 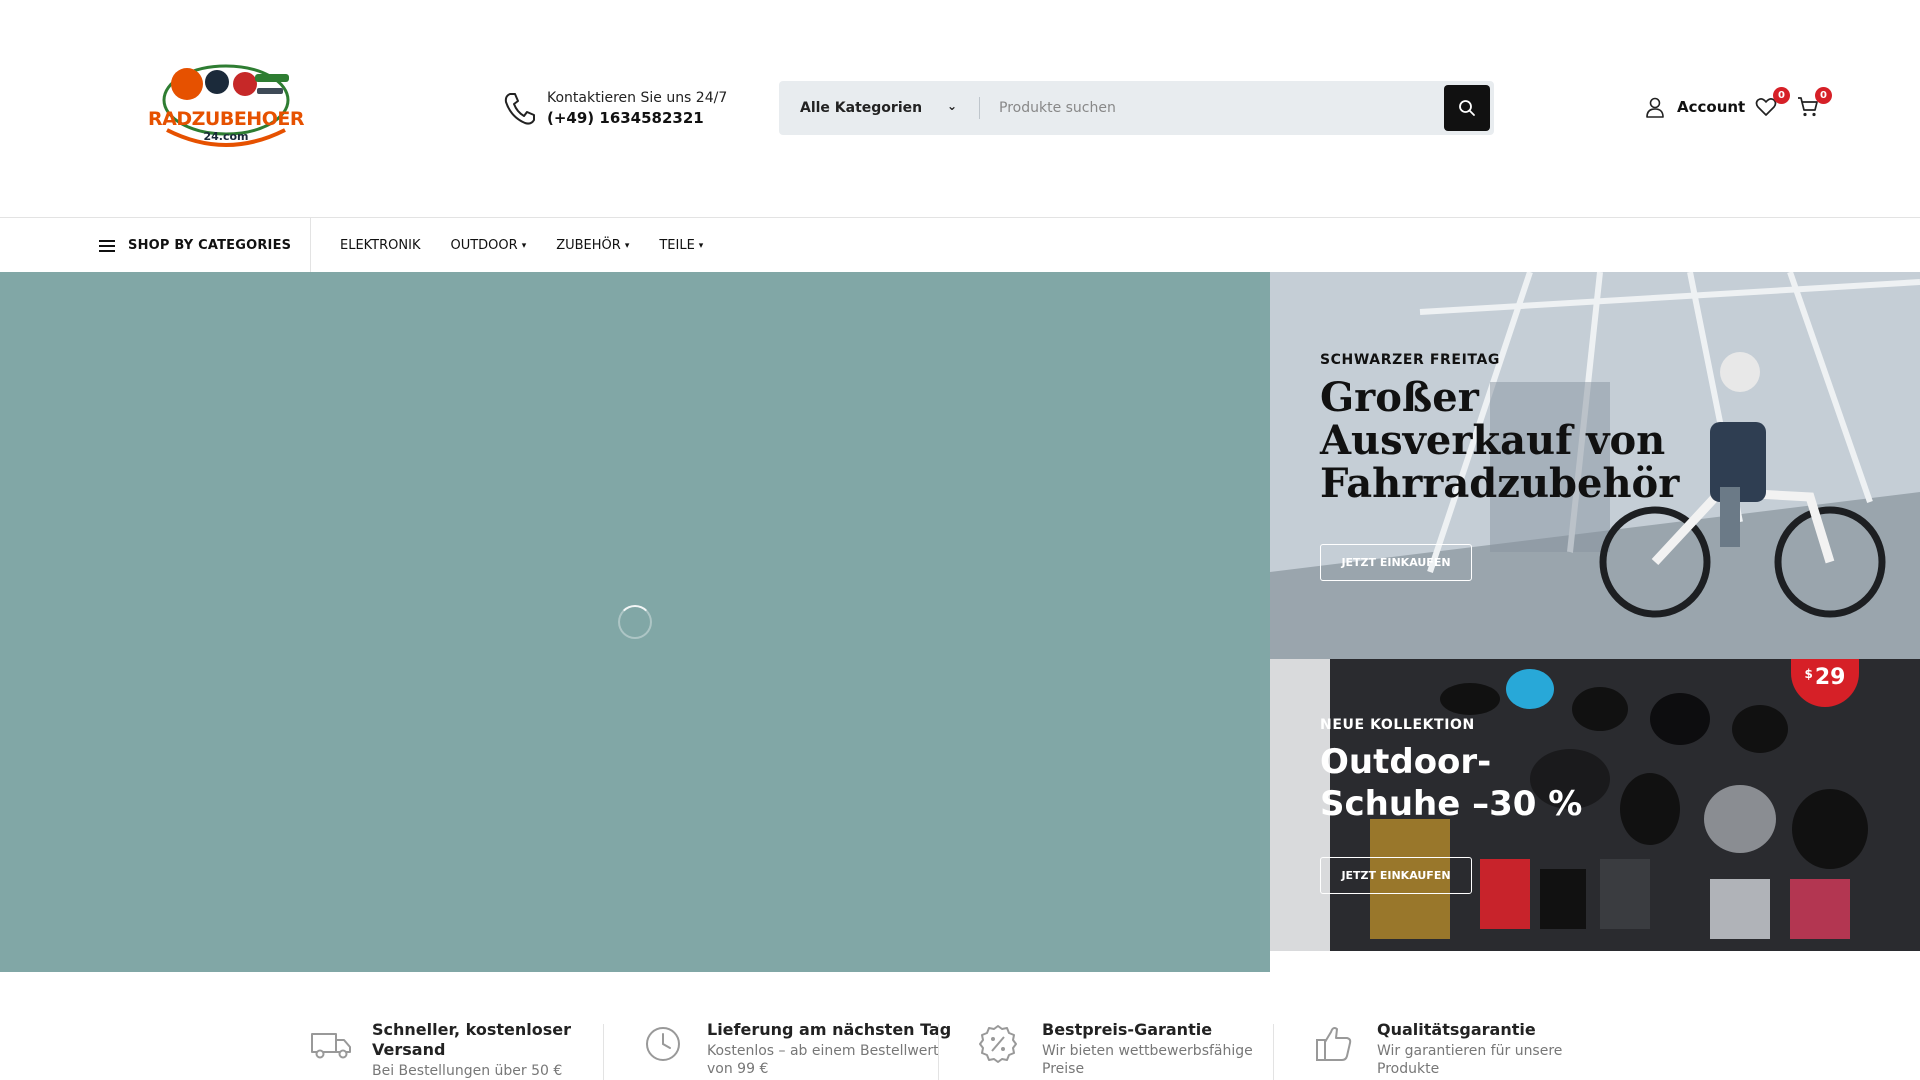 I want to click on banner-title-line: Schuhe –30 %, so click(x=1451, y=804).